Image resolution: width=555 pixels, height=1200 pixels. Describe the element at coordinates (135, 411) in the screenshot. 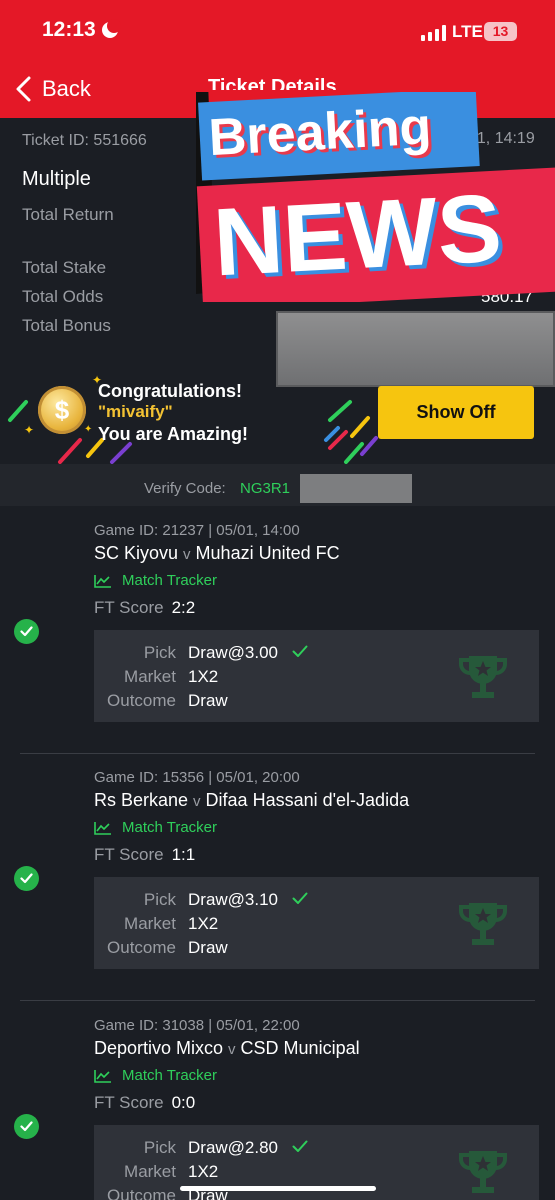

I see `congrats-username: "mivaify"` at that location.